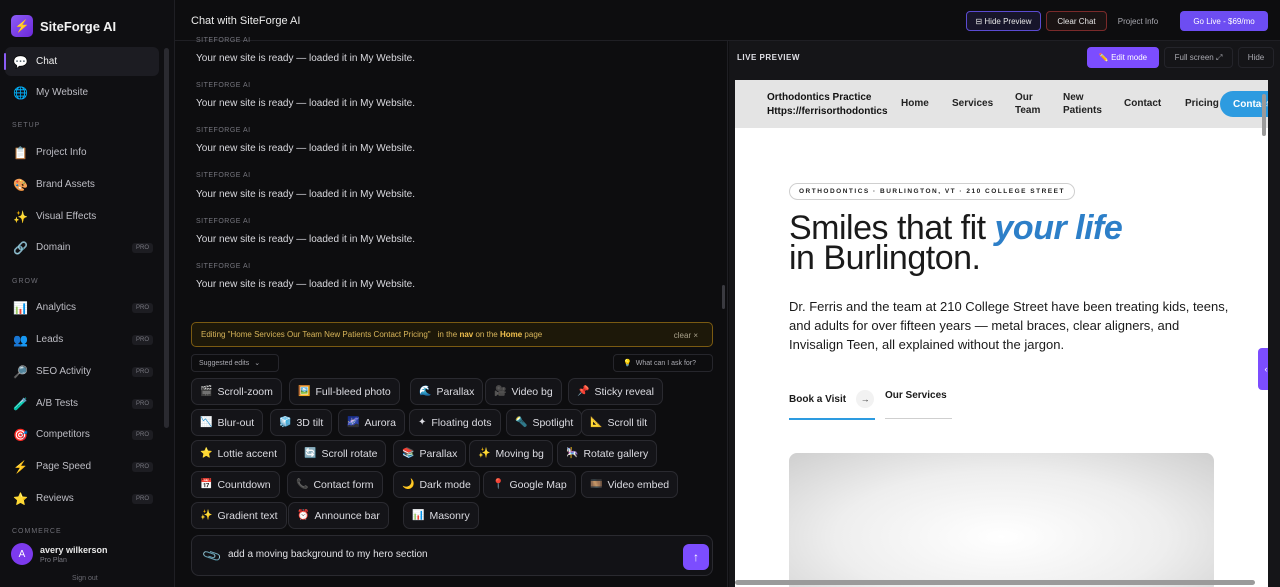 This screenshot has height=587, width=1280. Describe the element at coordinates (663, 363) in the screenshot. I see `ask-hint-button: 💡 What can I ask for?` at that location.